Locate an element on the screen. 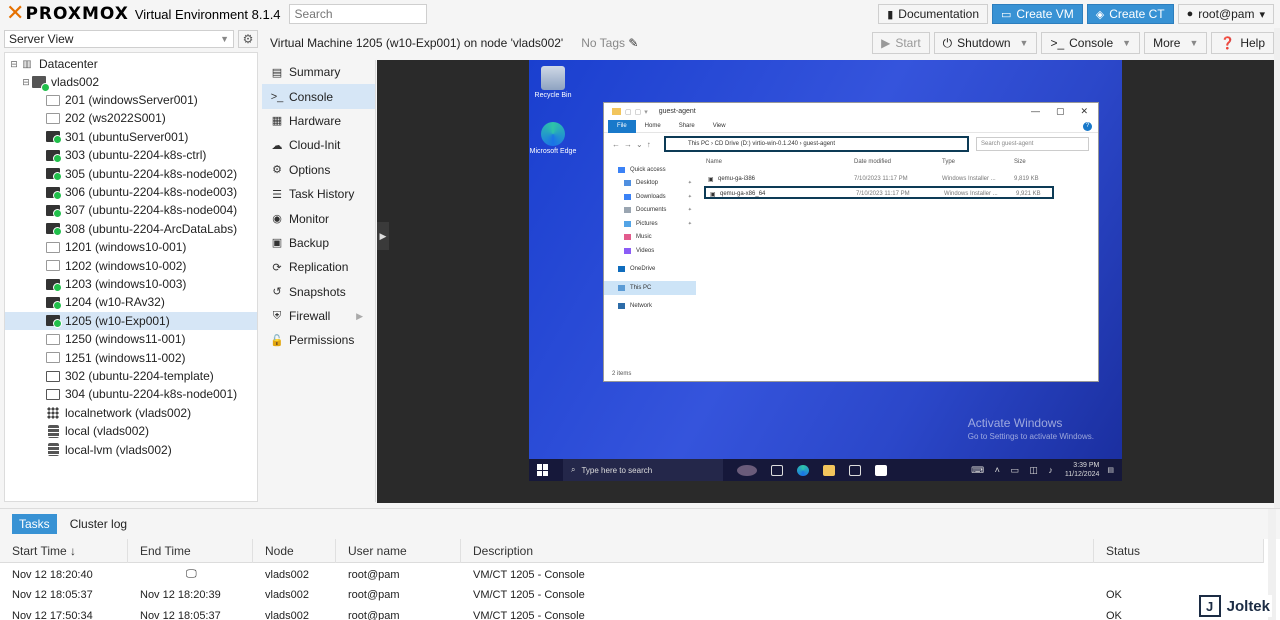  news-widget-icon is located at coordinates (747, 470).